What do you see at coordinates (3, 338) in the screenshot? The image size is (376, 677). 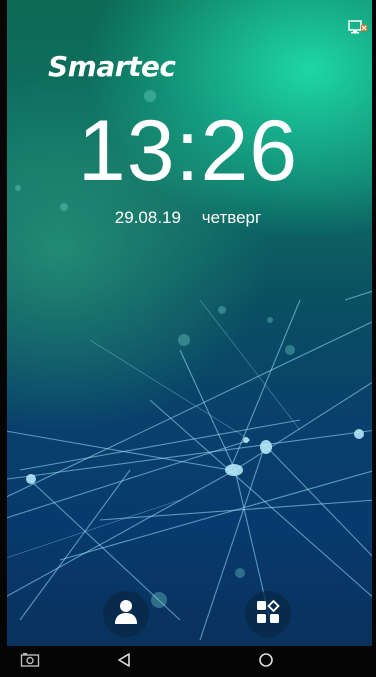 I see `device-frame-left` at bounding box center [3, 338].